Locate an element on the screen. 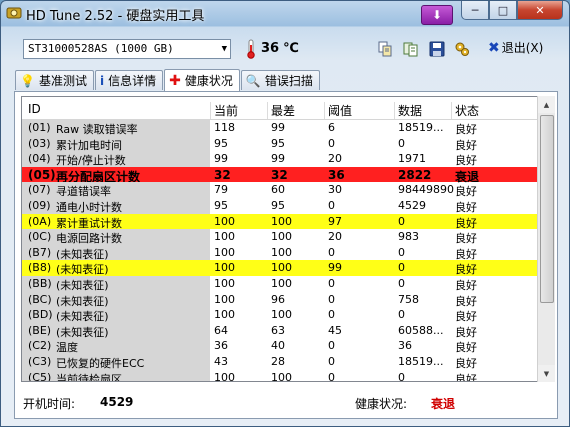 Image resolution: width=570 pixels, height=427 pixels. download-arrow-icon: ⬇ is located at coordinates (437, 15).